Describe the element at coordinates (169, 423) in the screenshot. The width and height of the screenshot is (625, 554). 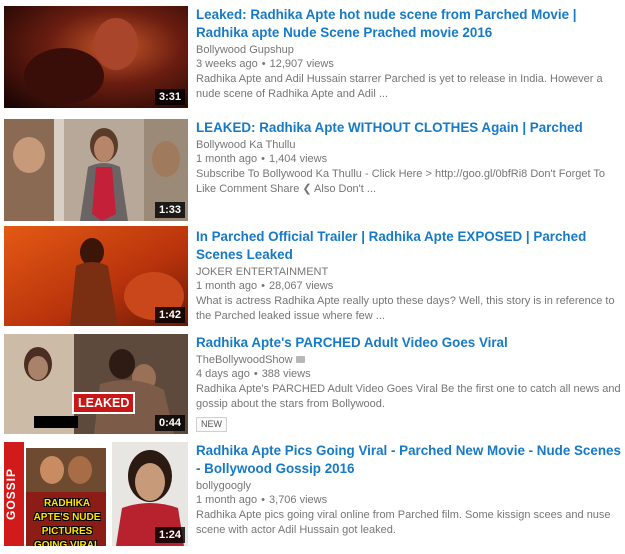
I see `video-duration: 0:44` at that location.